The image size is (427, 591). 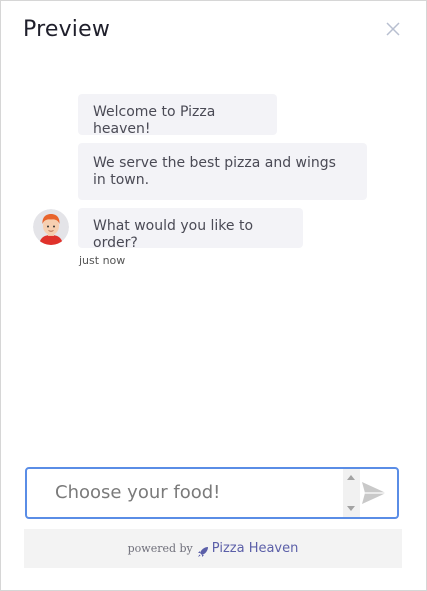 I want to click on message-timestamp: just now, so click(x=102, y=260).